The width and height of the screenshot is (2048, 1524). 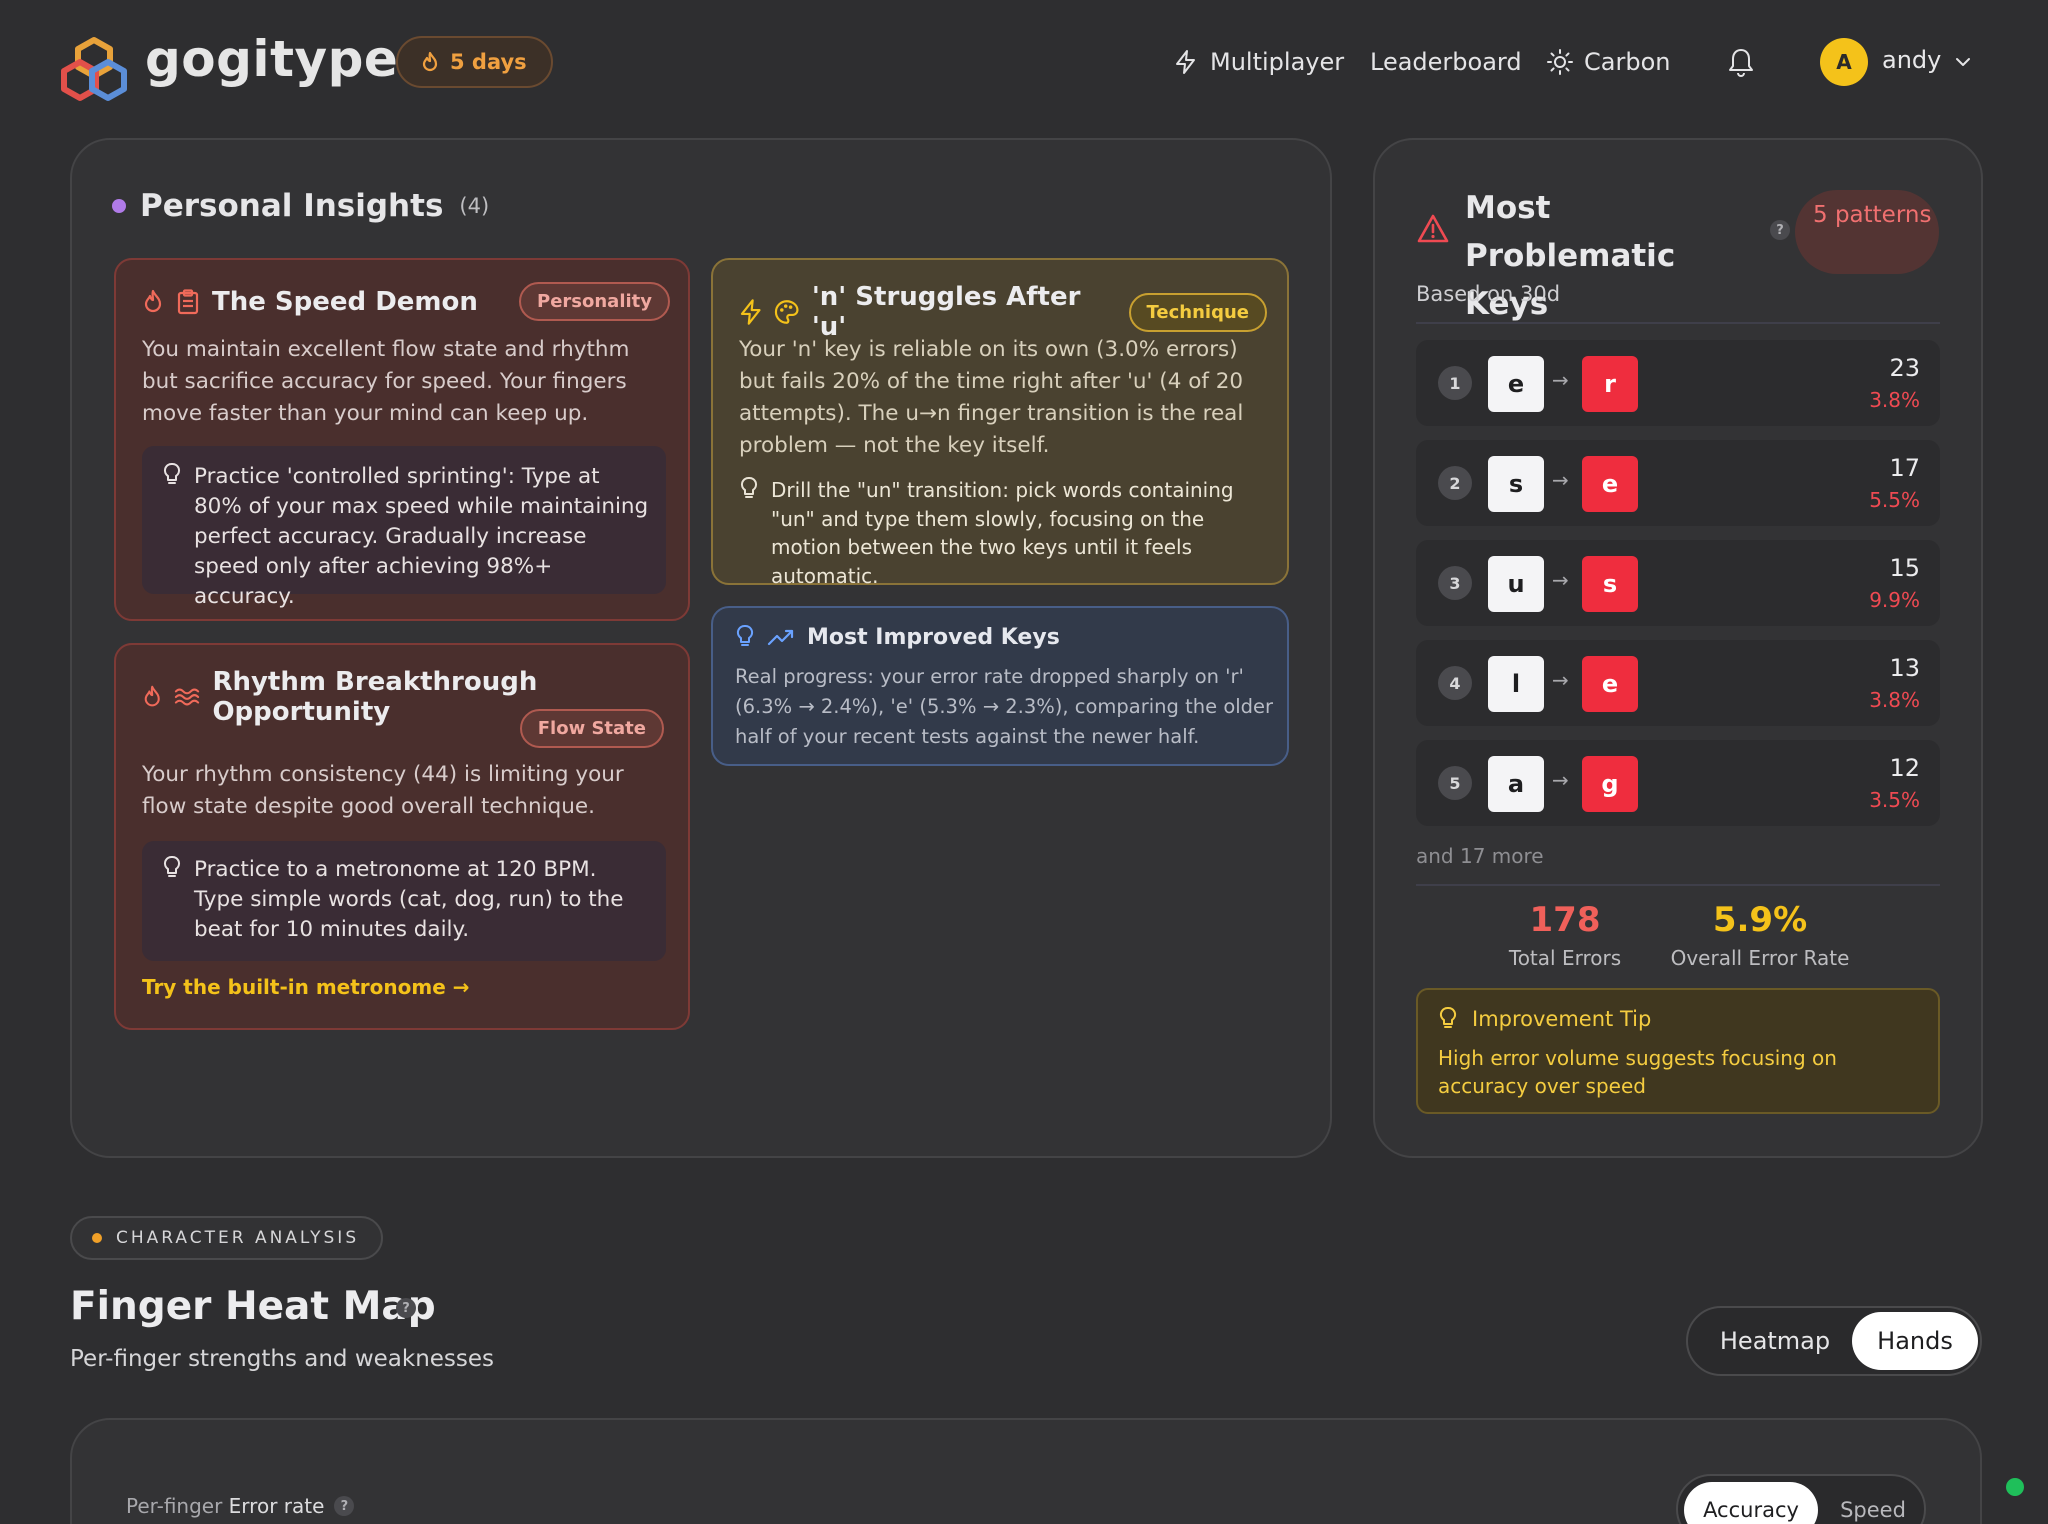 I want to click on rank-badge: 5, so click(x=1455, y=783).